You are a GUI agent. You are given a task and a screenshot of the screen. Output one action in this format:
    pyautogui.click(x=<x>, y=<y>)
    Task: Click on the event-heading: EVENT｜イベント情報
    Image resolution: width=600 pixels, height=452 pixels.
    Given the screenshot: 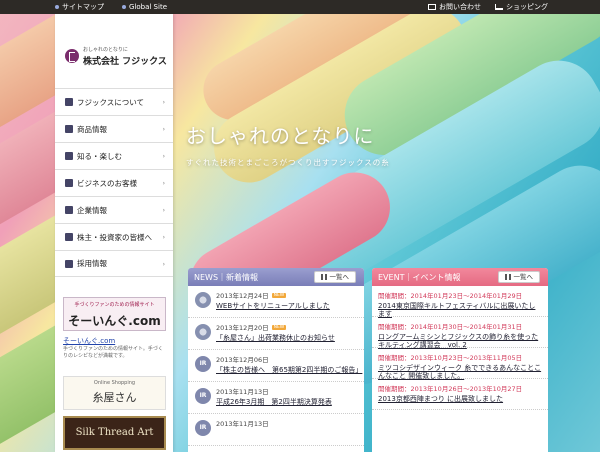 What is the action you would take?
    pyautogui.click(x=419, y=277)
    